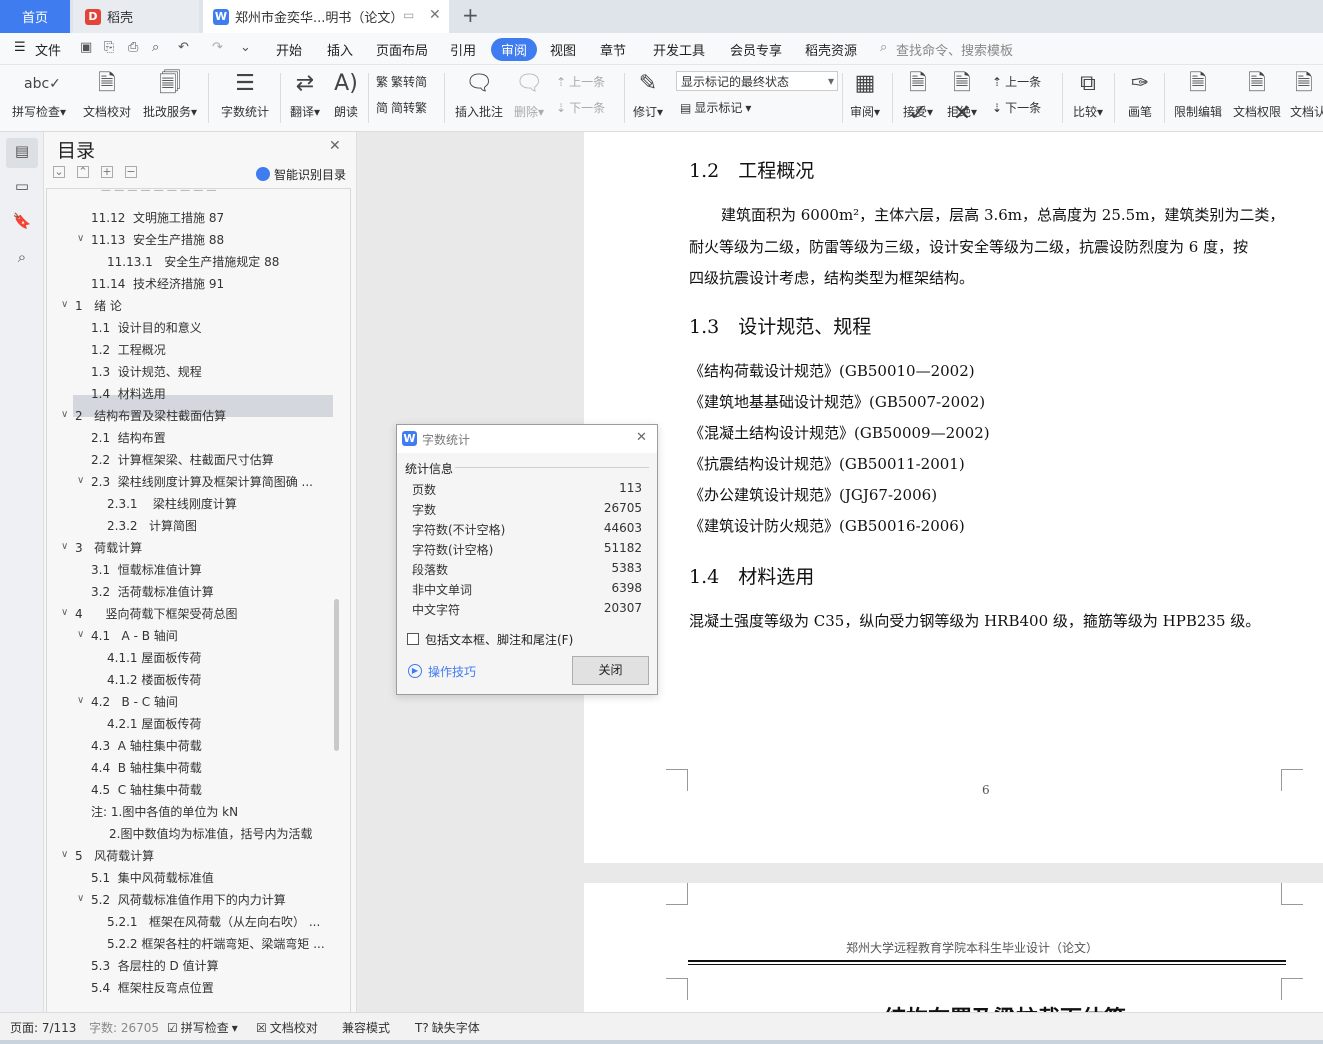 Image resolution: width=1323 pixels, height=1044 pixels. What do you see at coordinates (22, 187) in the screenshot?
I see `chapter-nav-icon: ▭` at bounding box center [22, 187].